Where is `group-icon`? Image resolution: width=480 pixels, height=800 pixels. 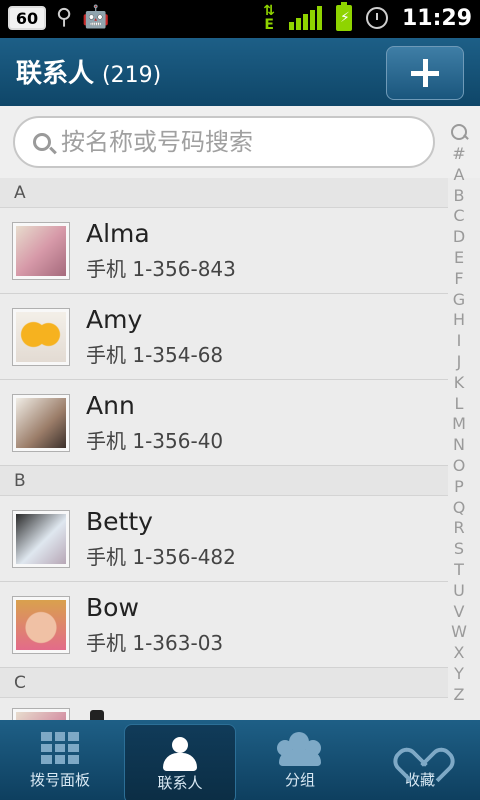
group-icon is located at coordinates (300, 750).